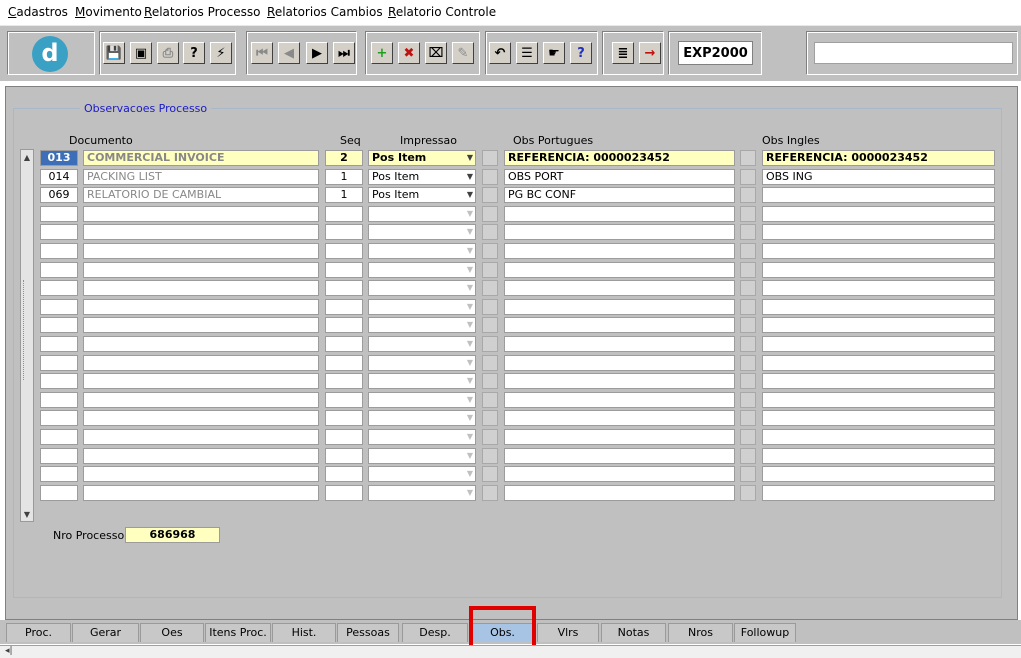 Image resolution: width=1021 pixels, height=658 pixels. Describe the element at coordinates (262, 53) in the screenshot. I see `first-record-button: ⏮` at that location.